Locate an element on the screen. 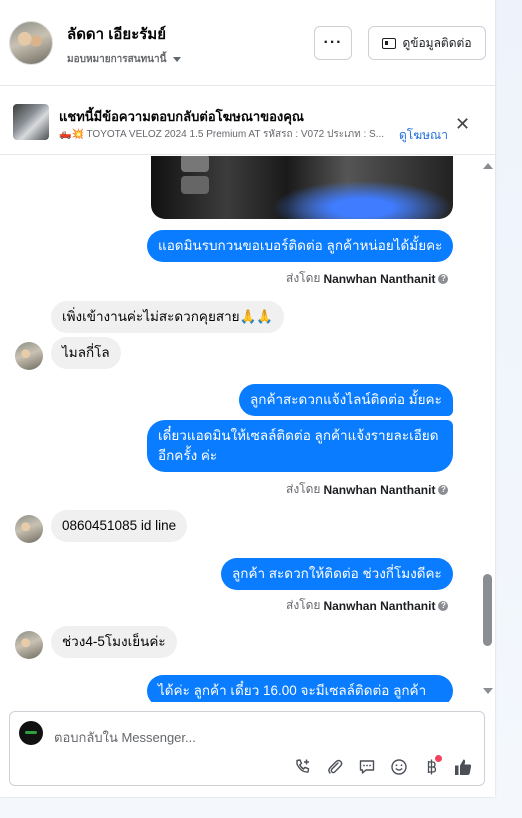  close-icon: ✕ is located at coordinates (462, 124).